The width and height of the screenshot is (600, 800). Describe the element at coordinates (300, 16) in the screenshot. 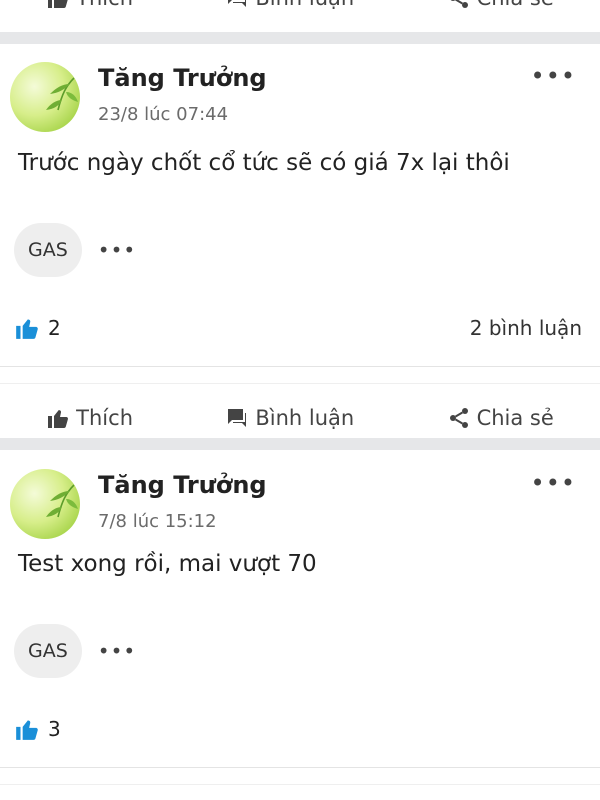

I see `action-bar-top: Thích Bình luận Chia sẻ` at that location.